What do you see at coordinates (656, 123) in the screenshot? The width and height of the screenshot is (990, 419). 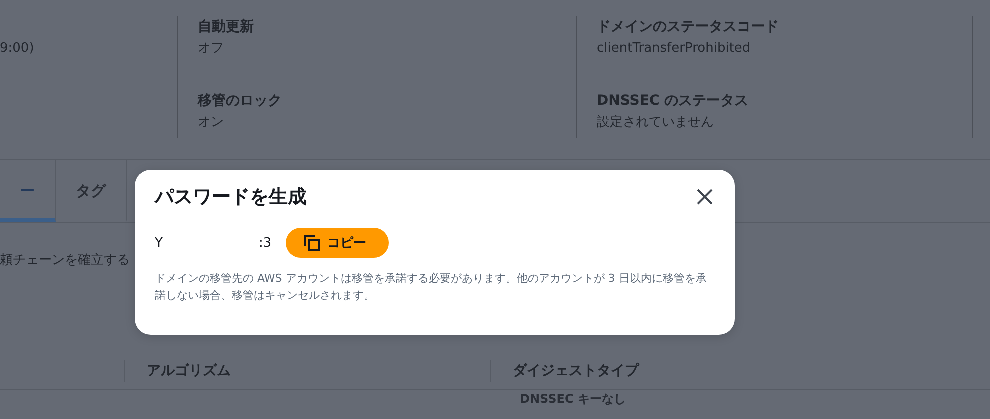 I see `field-value: 設定されていません` at bounding box center [656, 123].